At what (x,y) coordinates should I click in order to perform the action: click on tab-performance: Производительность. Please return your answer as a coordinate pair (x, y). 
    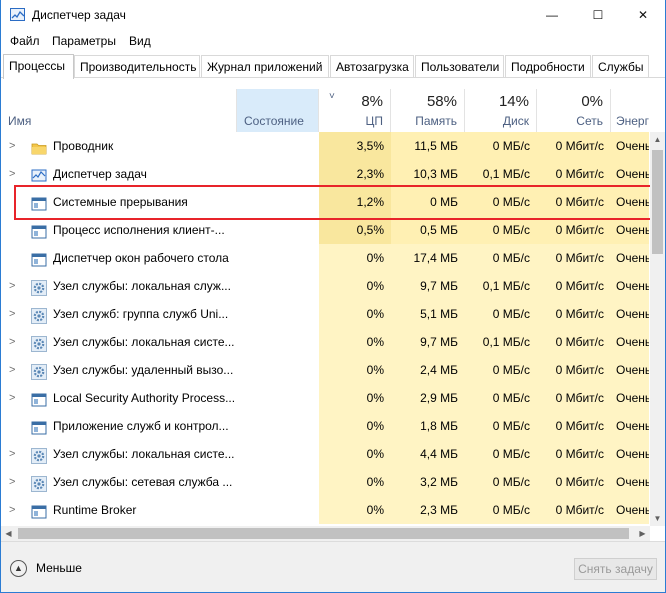
    Looking at the image, I should click on (137, 66).